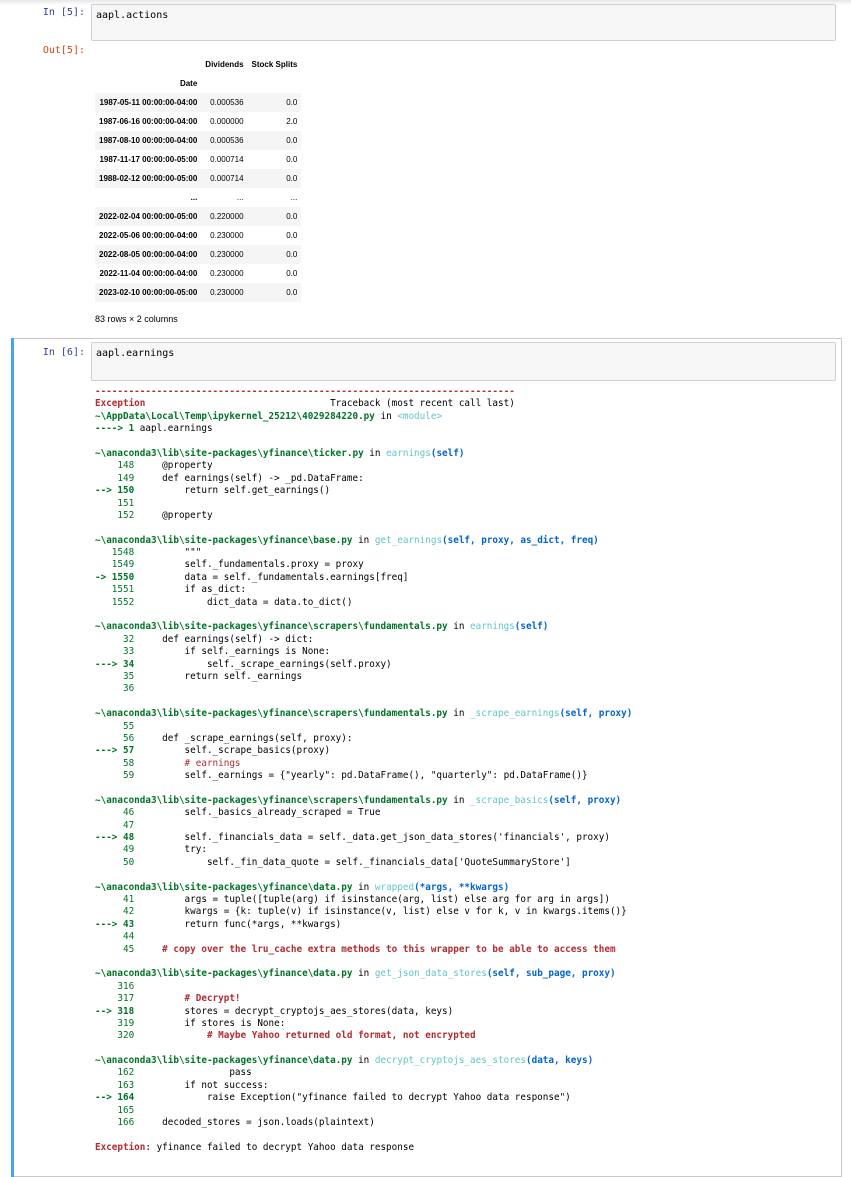 This screenshot has width=851, height=1177. What do you see at coordinates (560, 1061) in the screenshot?
I see `traceback-segment: (data, keys)` at bounding box center [560, 1061].